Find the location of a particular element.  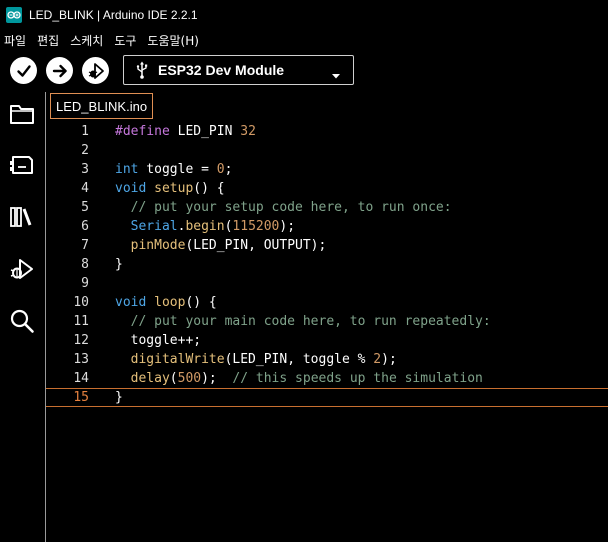

line-number: 13 is located at coordinates (81, 359).